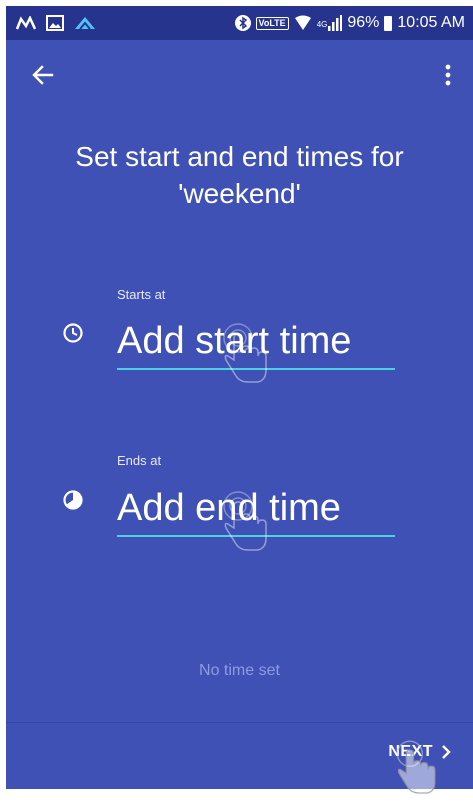 This screenshot has height=809, width=473. What do you see at coordinates (85, 23) in the screenshot?
I see `app-icon` at bounding box center [85, 23].